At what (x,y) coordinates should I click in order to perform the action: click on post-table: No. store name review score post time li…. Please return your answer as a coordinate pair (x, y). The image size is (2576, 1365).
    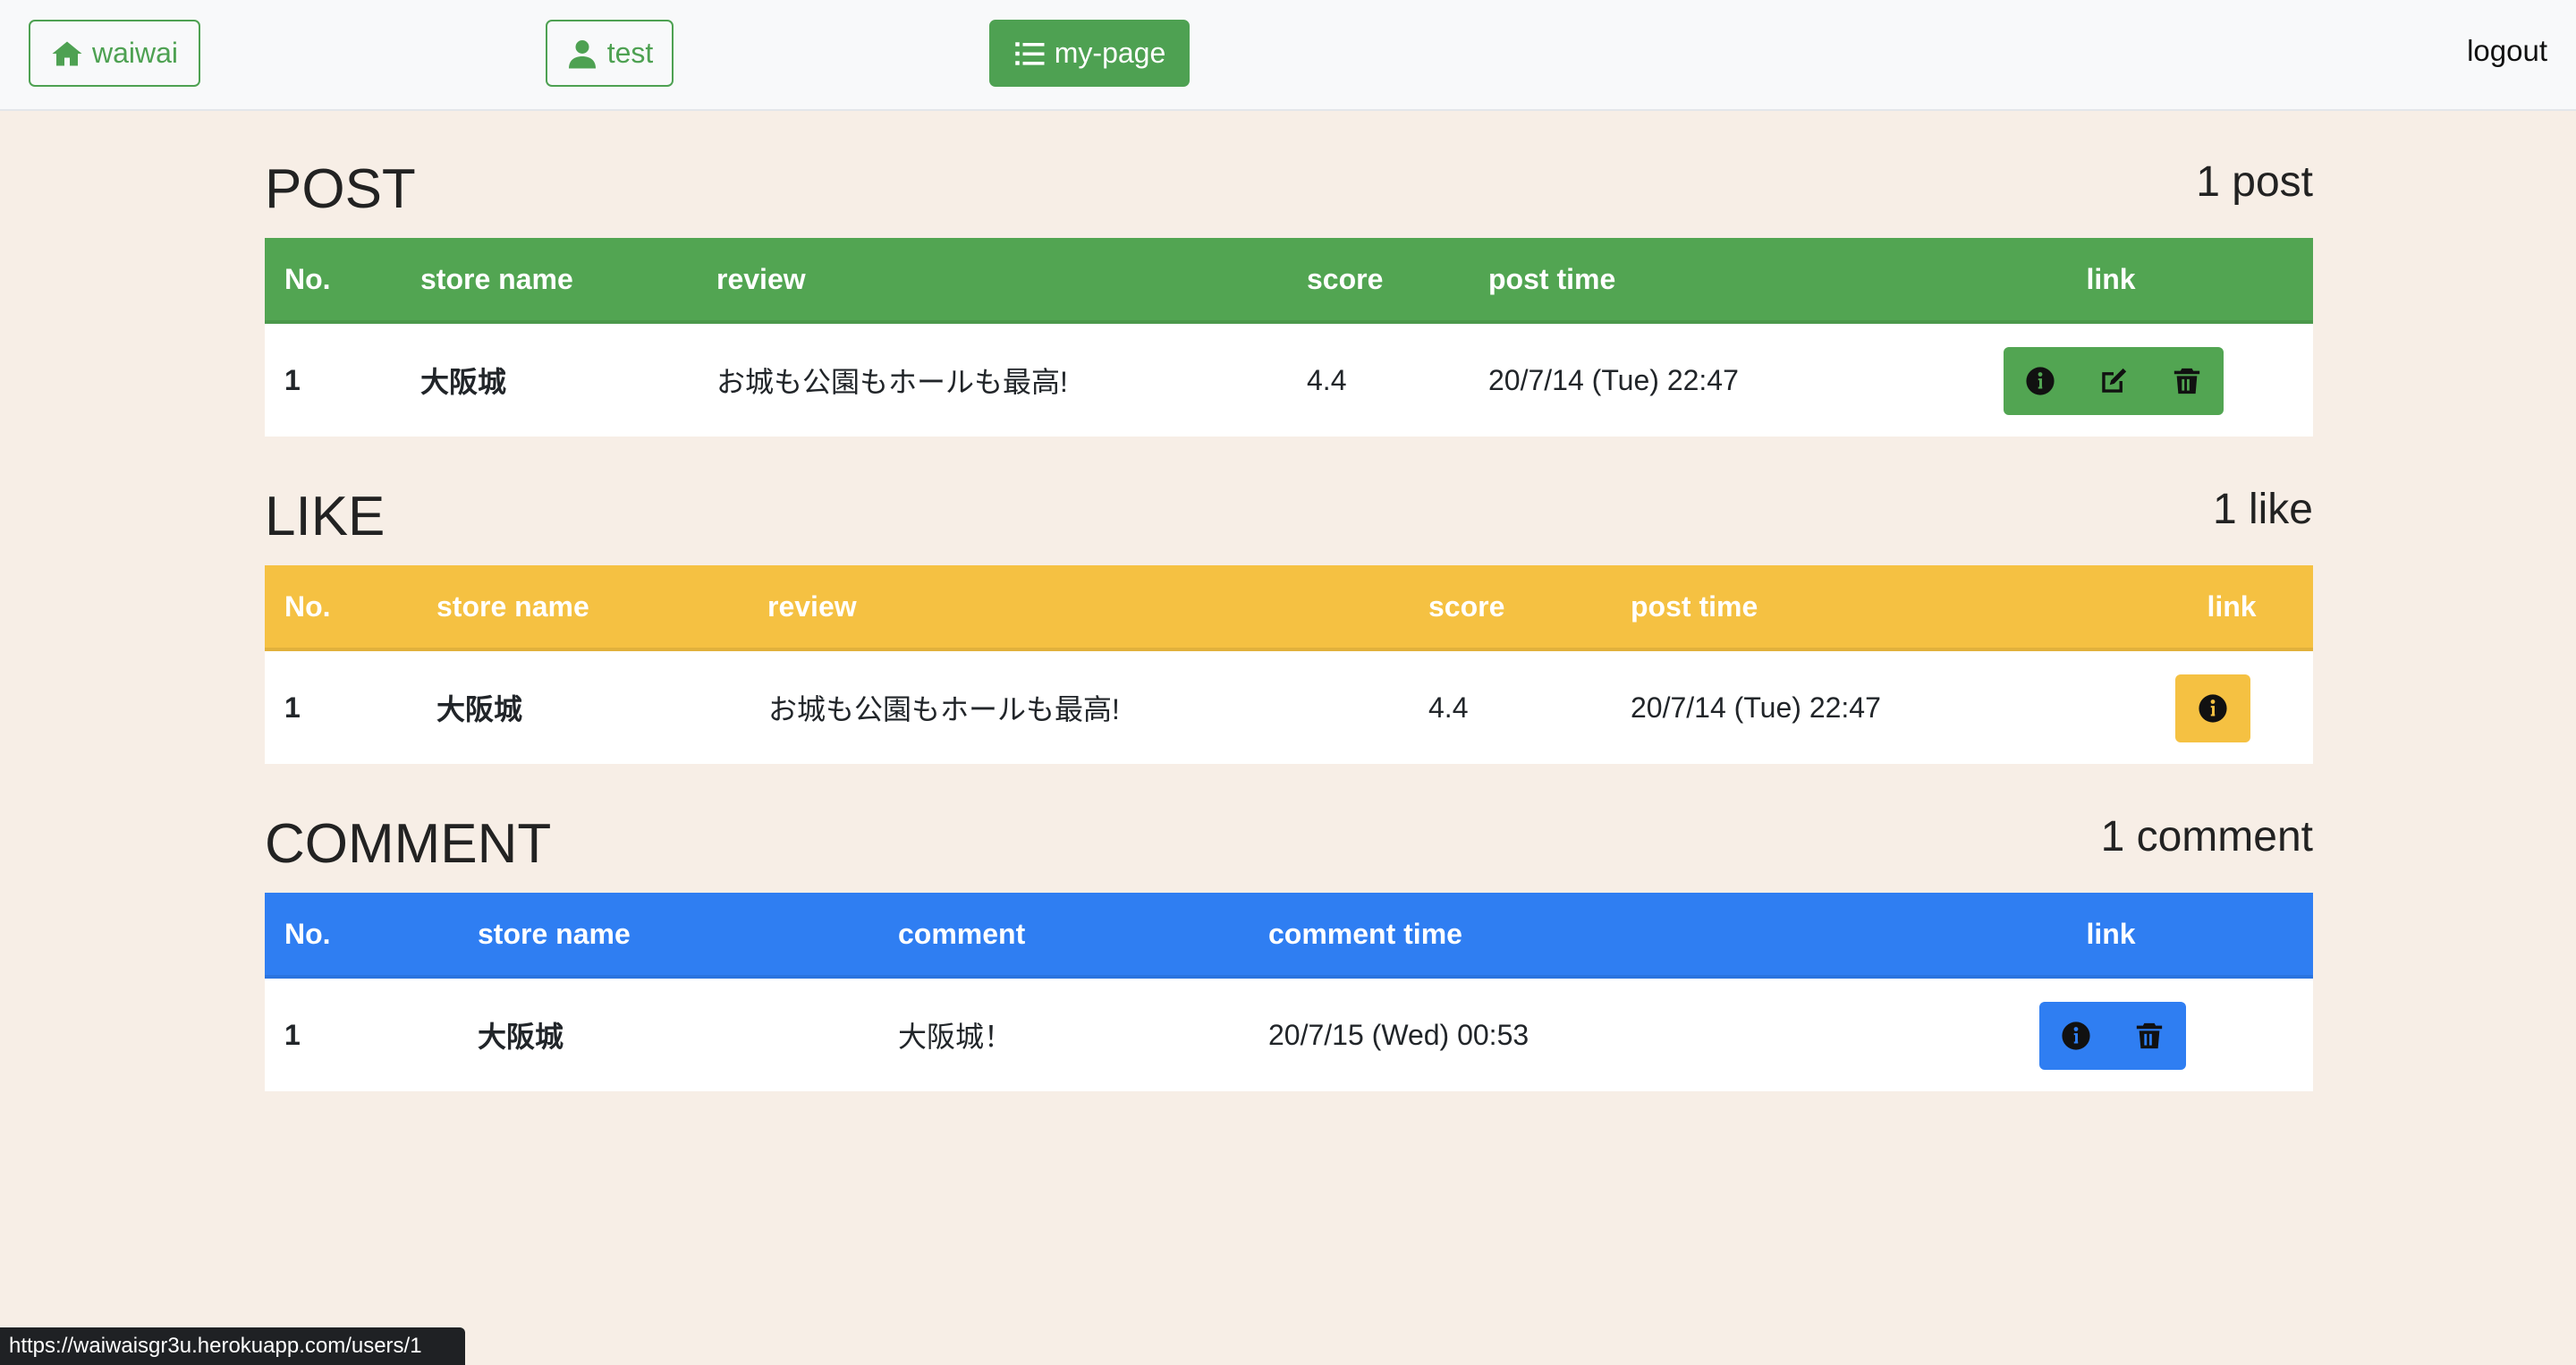
    Looking at the image, I should click on (1289, 337).